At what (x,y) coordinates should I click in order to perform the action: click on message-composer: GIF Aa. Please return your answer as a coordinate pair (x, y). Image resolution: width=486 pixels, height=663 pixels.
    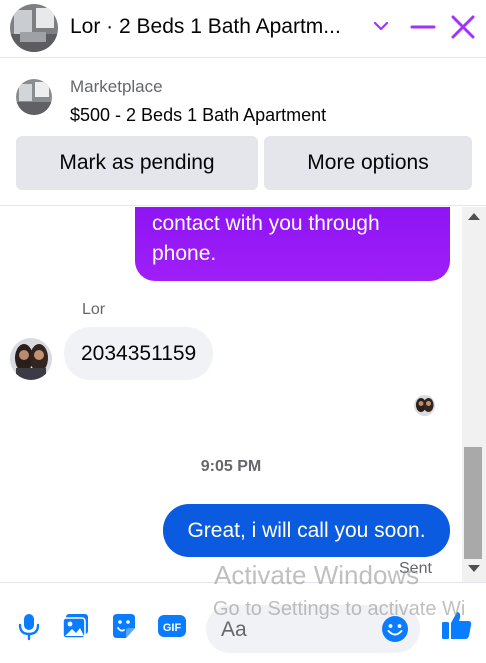
    Looking at the image, I should click on (243, 622).